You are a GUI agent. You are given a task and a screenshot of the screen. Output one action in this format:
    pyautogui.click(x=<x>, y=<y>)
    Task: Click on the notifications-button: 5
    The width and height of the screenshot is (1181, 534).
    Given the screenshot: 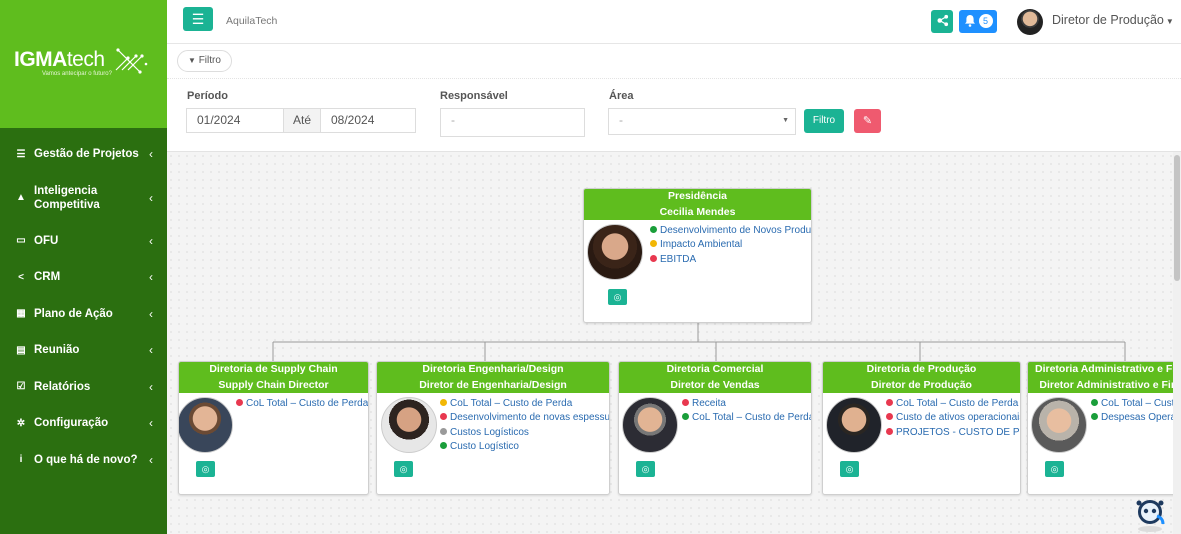 What is the action you would take?
    pyautogui.click(x=978, y=21)
    